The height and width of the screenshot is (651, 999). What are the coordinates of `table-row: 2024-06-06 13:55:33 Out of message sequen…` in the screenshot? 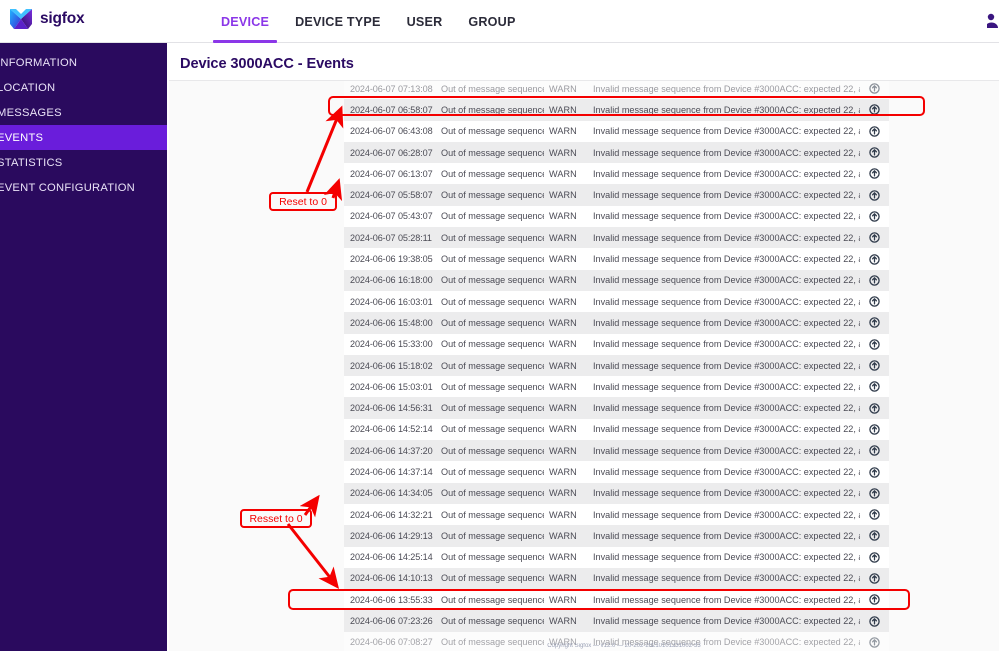 It's located at (616, 600).